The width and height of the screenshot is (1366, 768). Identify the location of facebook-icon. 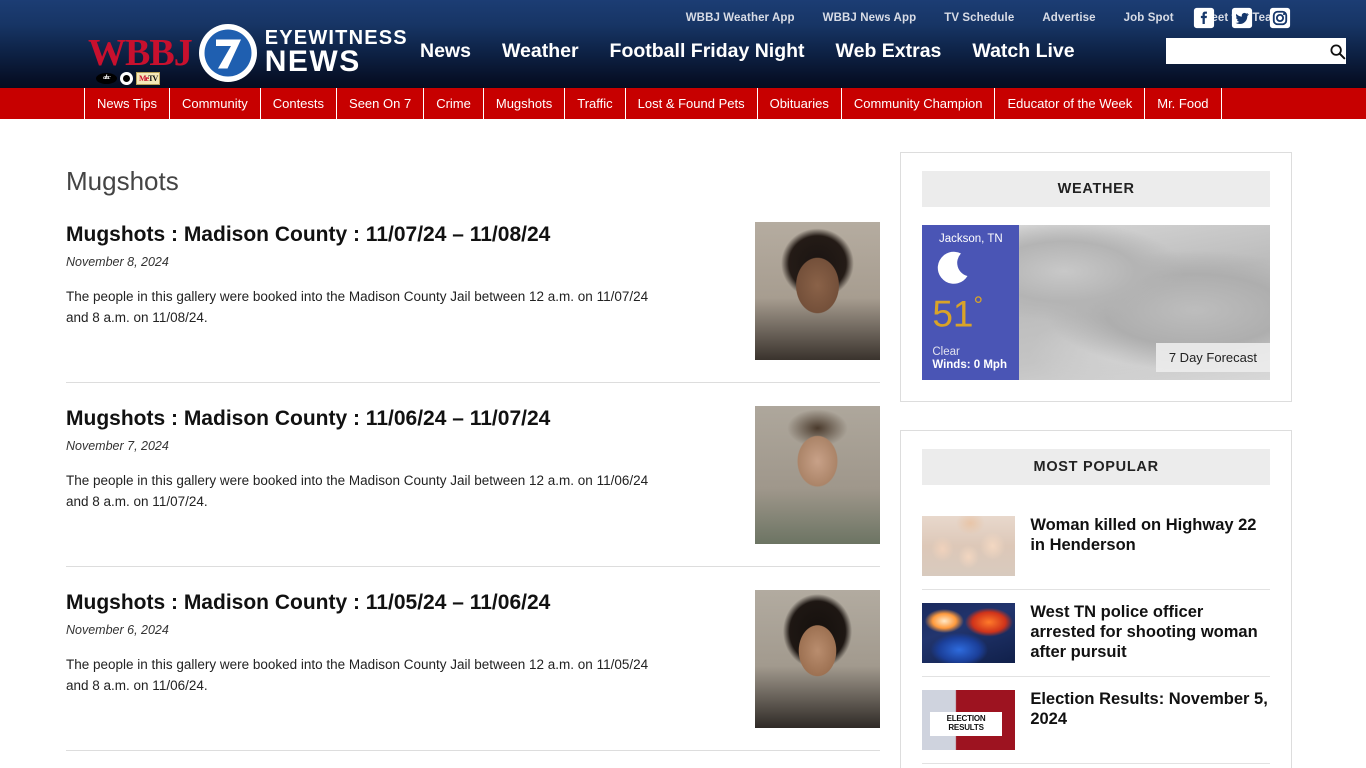
(1204, 18).